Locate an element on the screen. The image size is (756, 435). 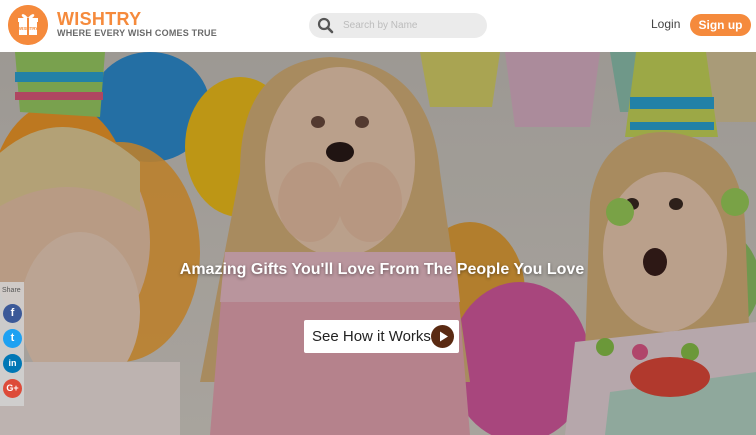
brand-name: WISHTRY is located at coordinates (99, 19).